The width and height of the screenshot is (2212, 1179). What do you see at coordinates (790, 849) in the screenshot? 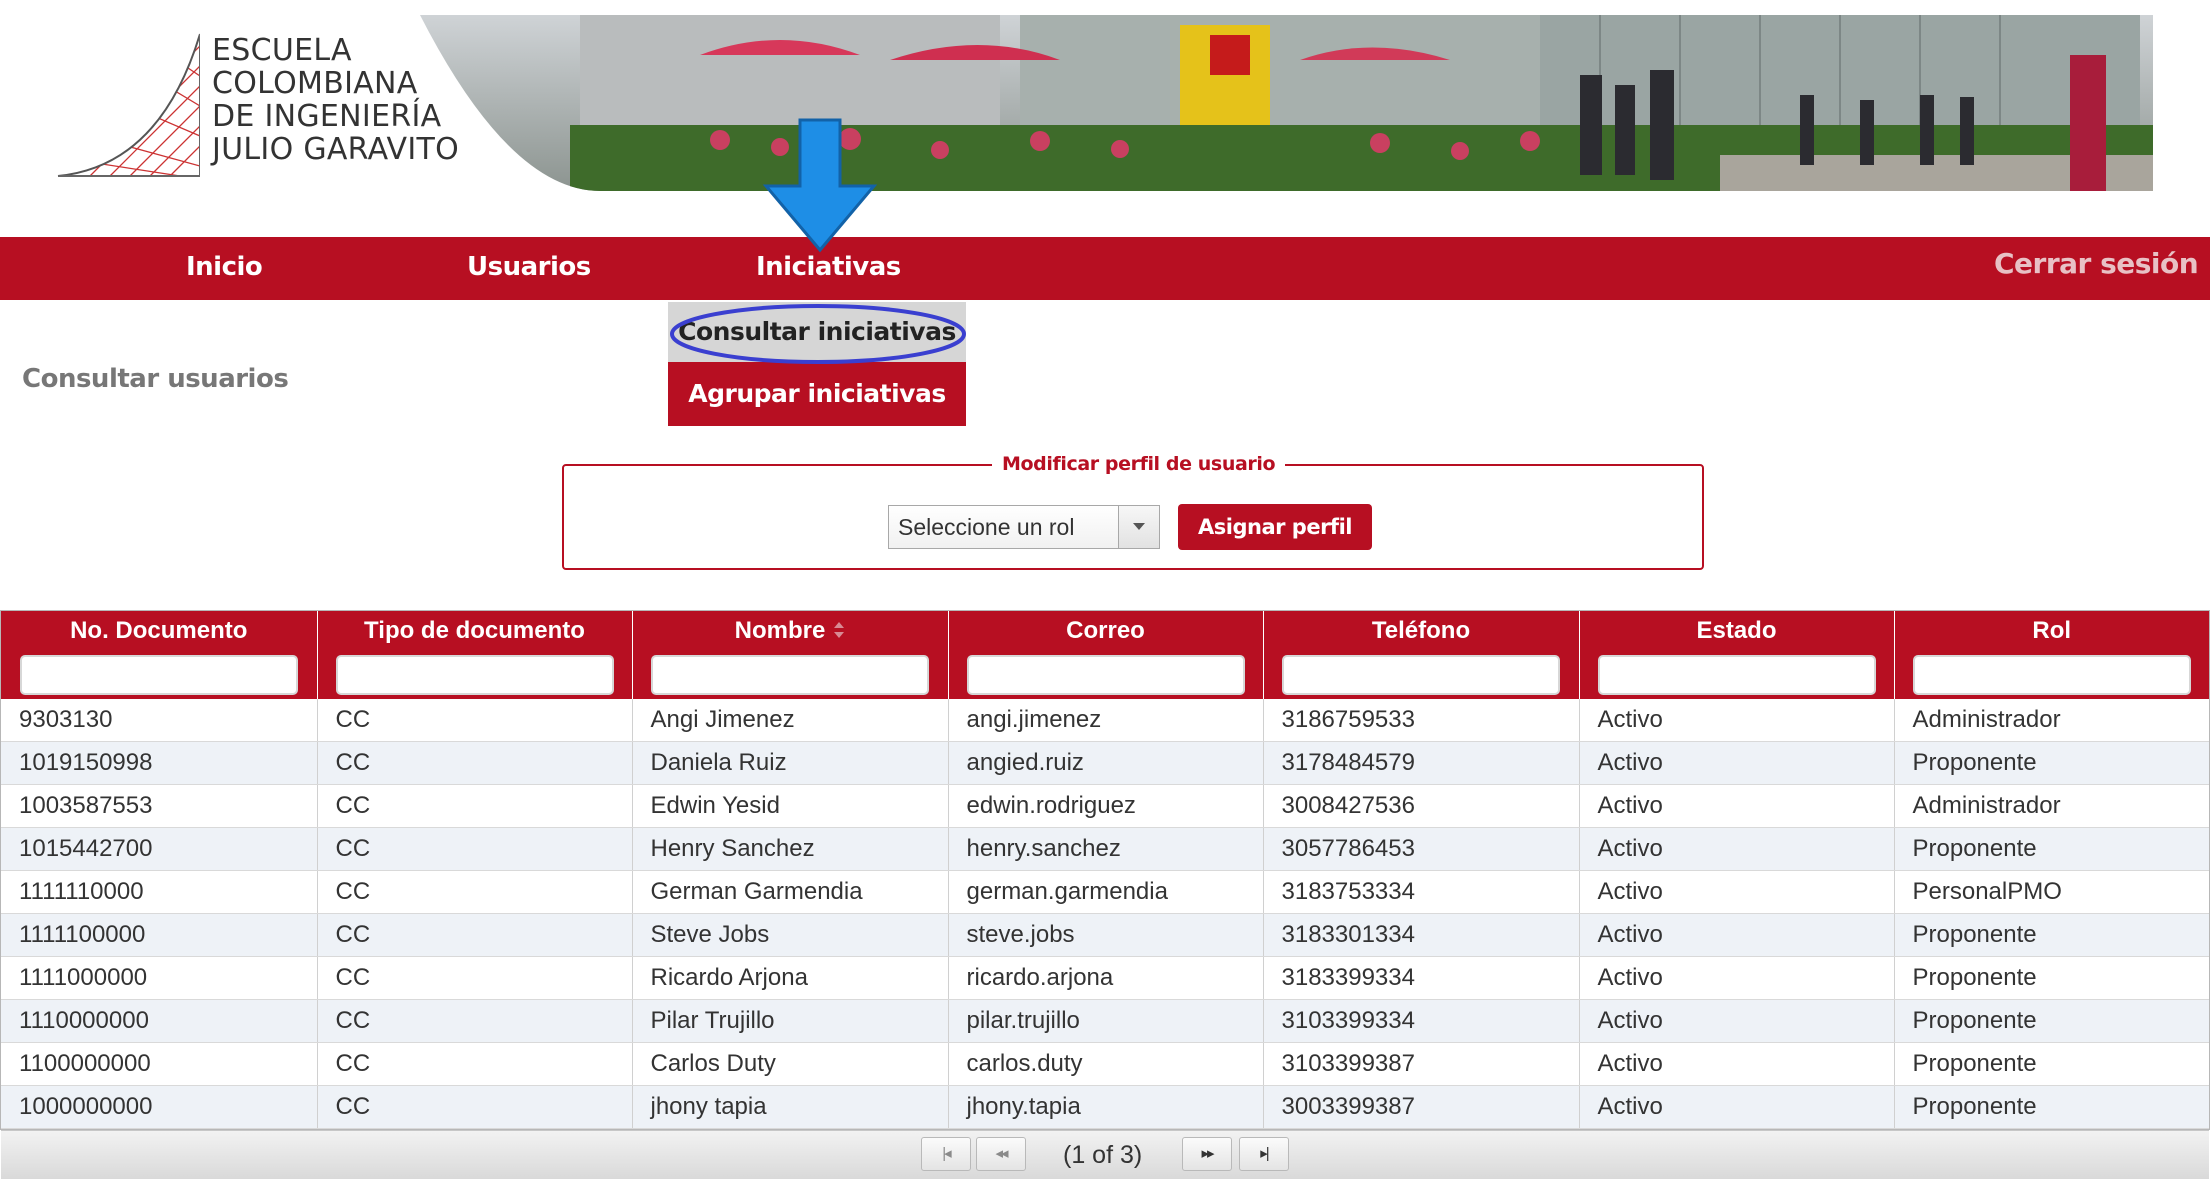
I see `cell-nombre: Henry Sanchez` at bounding box center [790, 849].